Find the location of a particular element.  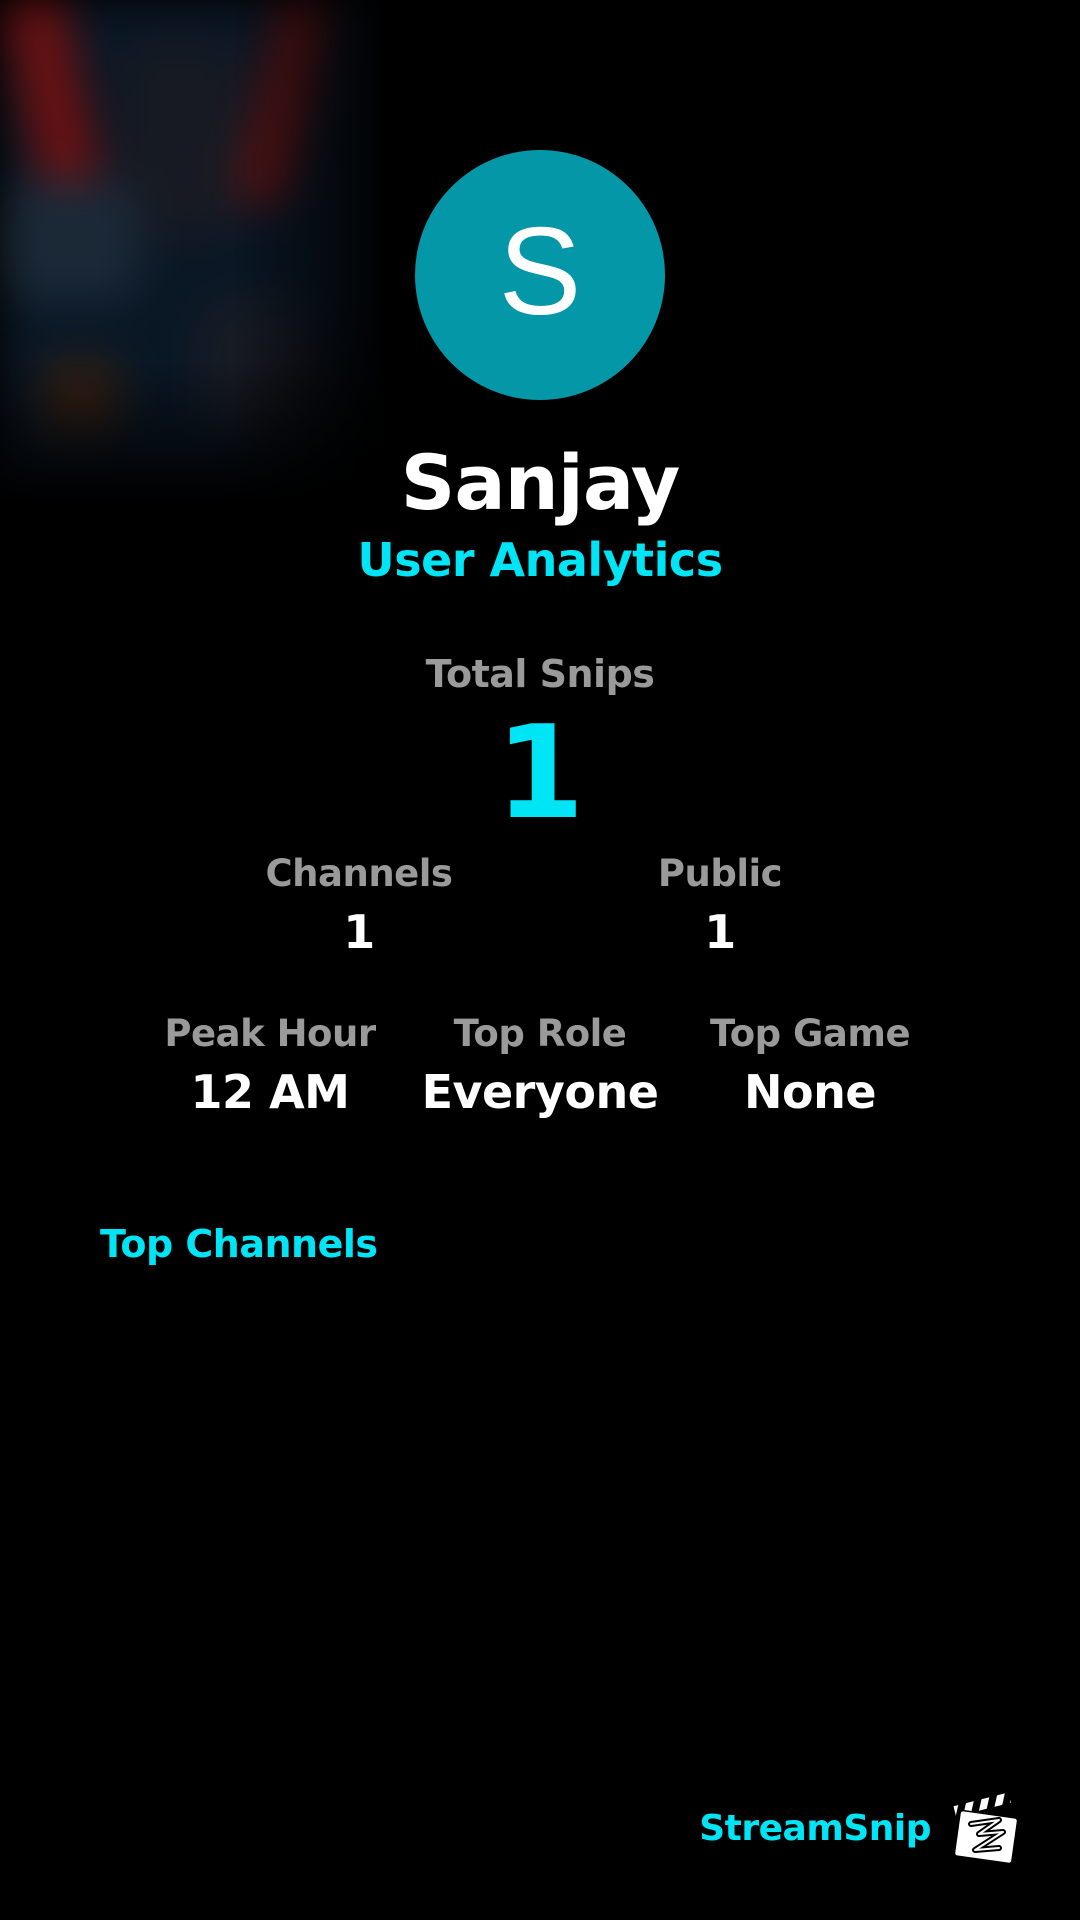

brand-footer: StreamSnip is located at coordinates (862, 1828).